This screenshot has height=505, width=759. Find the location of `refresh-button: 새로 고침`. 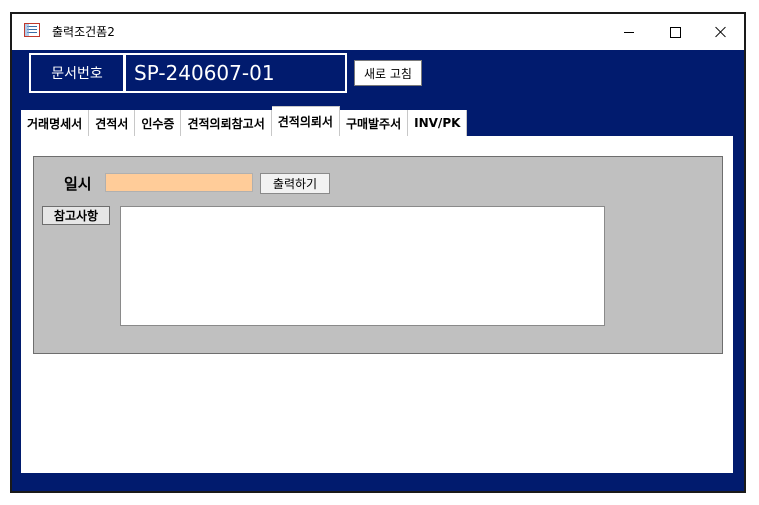

refresh-button: 새로 고침 is located at coordinates (388, 73).